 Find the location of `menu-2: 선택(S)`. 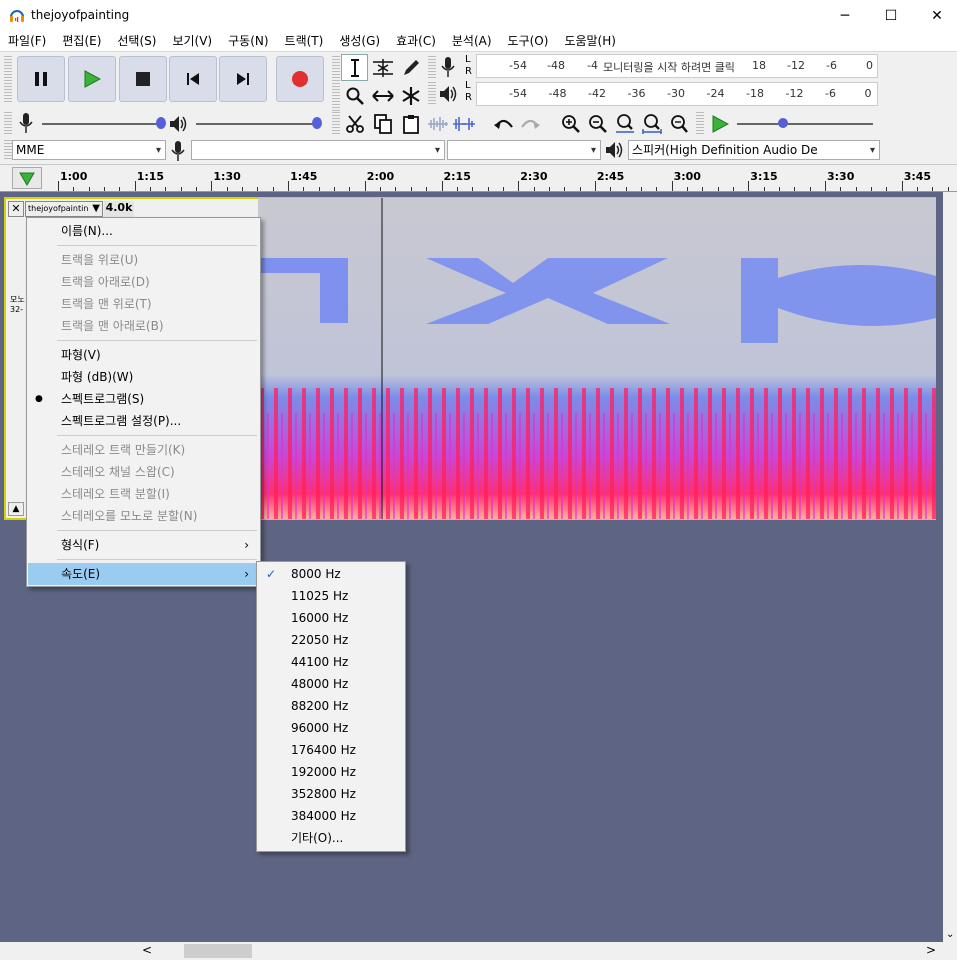

menu-2: 선택(S) is located at coordinates (136, 41).